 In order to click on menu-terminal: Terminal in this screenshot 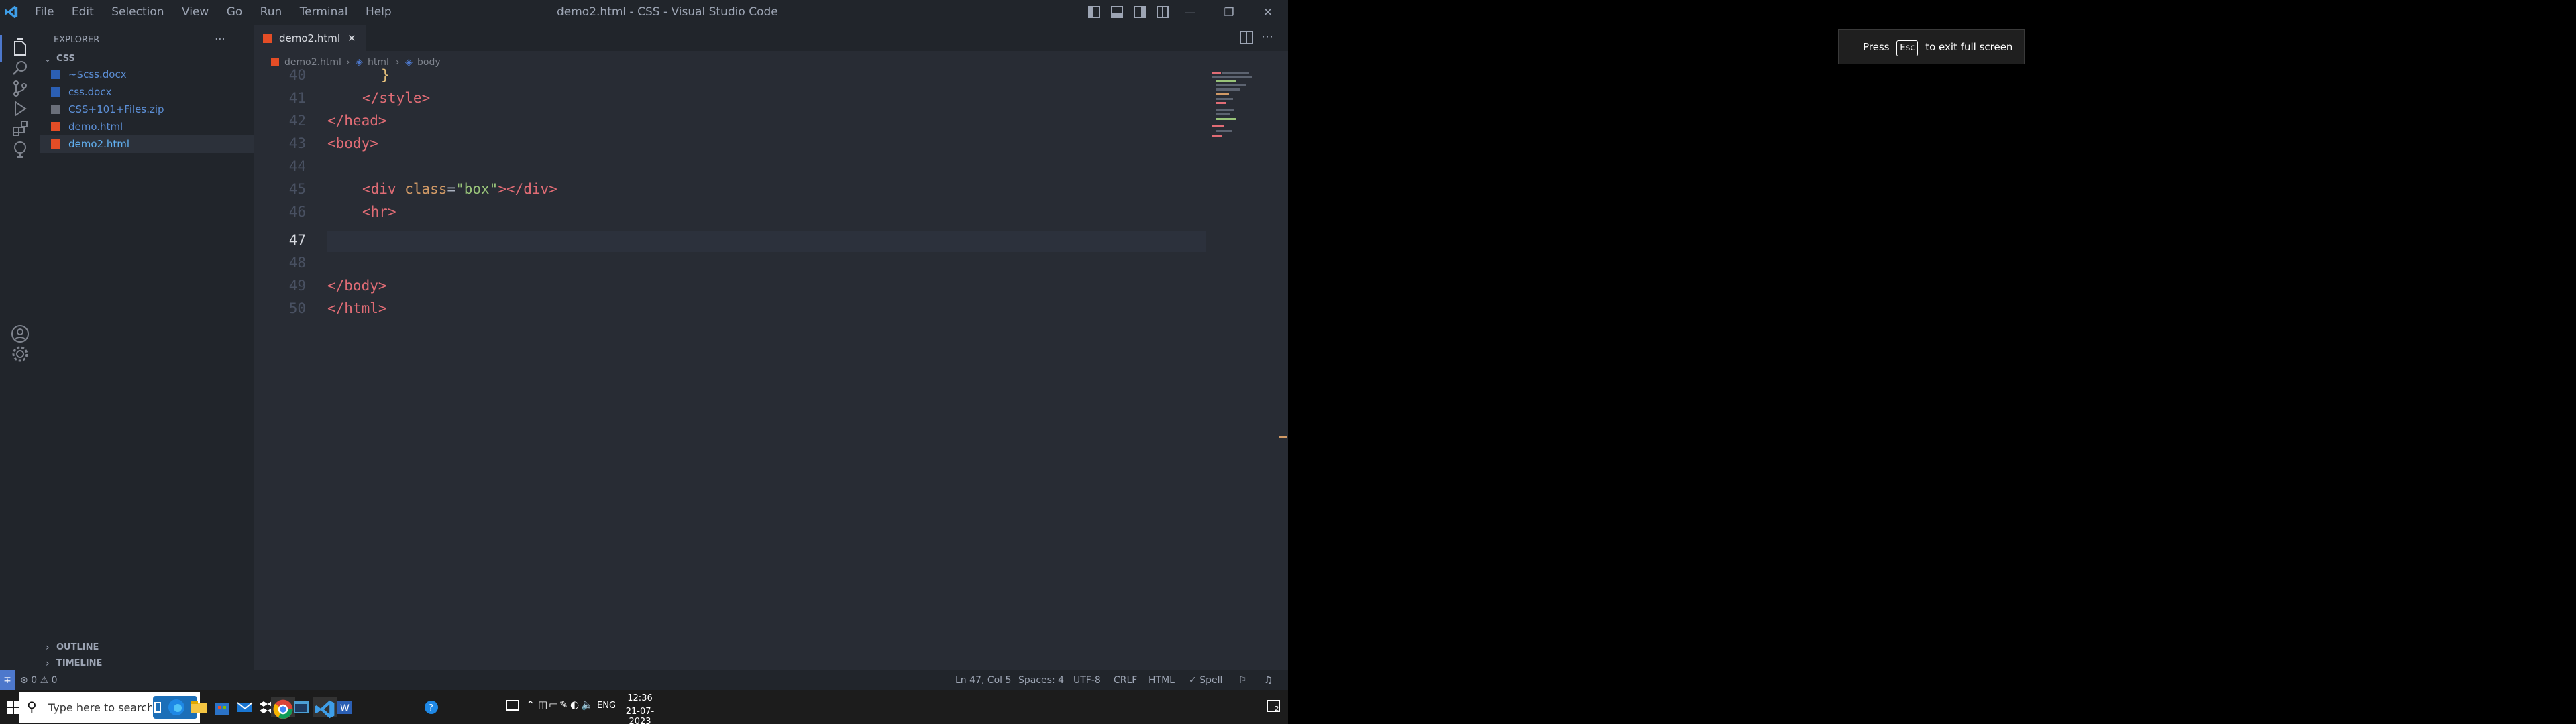, I will do `click(324, 12)`.